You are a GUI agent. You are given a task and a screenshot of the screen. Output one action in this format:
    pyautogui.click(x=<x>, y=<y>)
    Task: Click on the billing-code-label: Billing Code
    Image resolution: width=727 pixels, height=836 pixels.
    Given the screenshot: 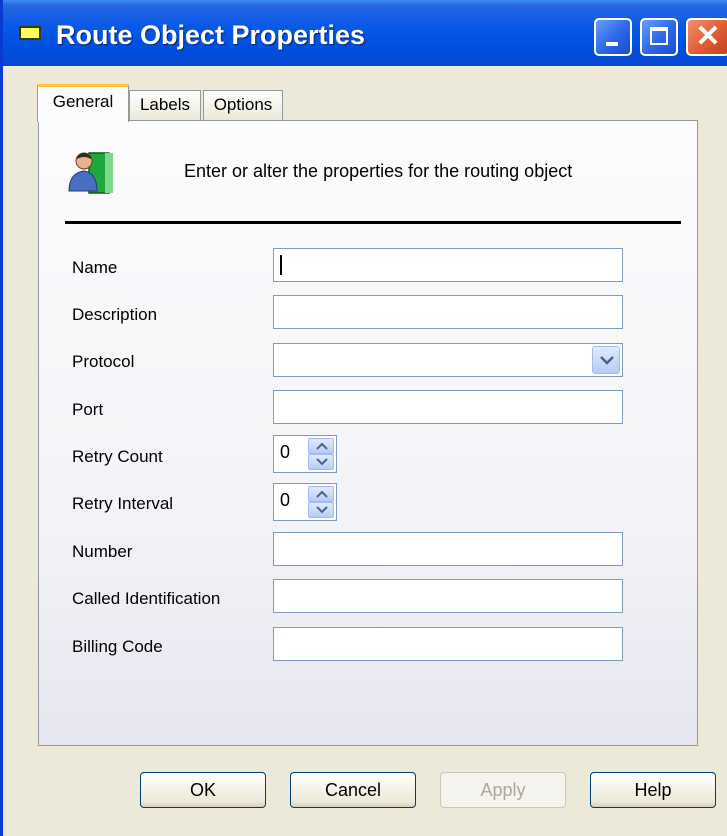 What is the action you would take?
    pyautogui.click(x=117, y=646)
    